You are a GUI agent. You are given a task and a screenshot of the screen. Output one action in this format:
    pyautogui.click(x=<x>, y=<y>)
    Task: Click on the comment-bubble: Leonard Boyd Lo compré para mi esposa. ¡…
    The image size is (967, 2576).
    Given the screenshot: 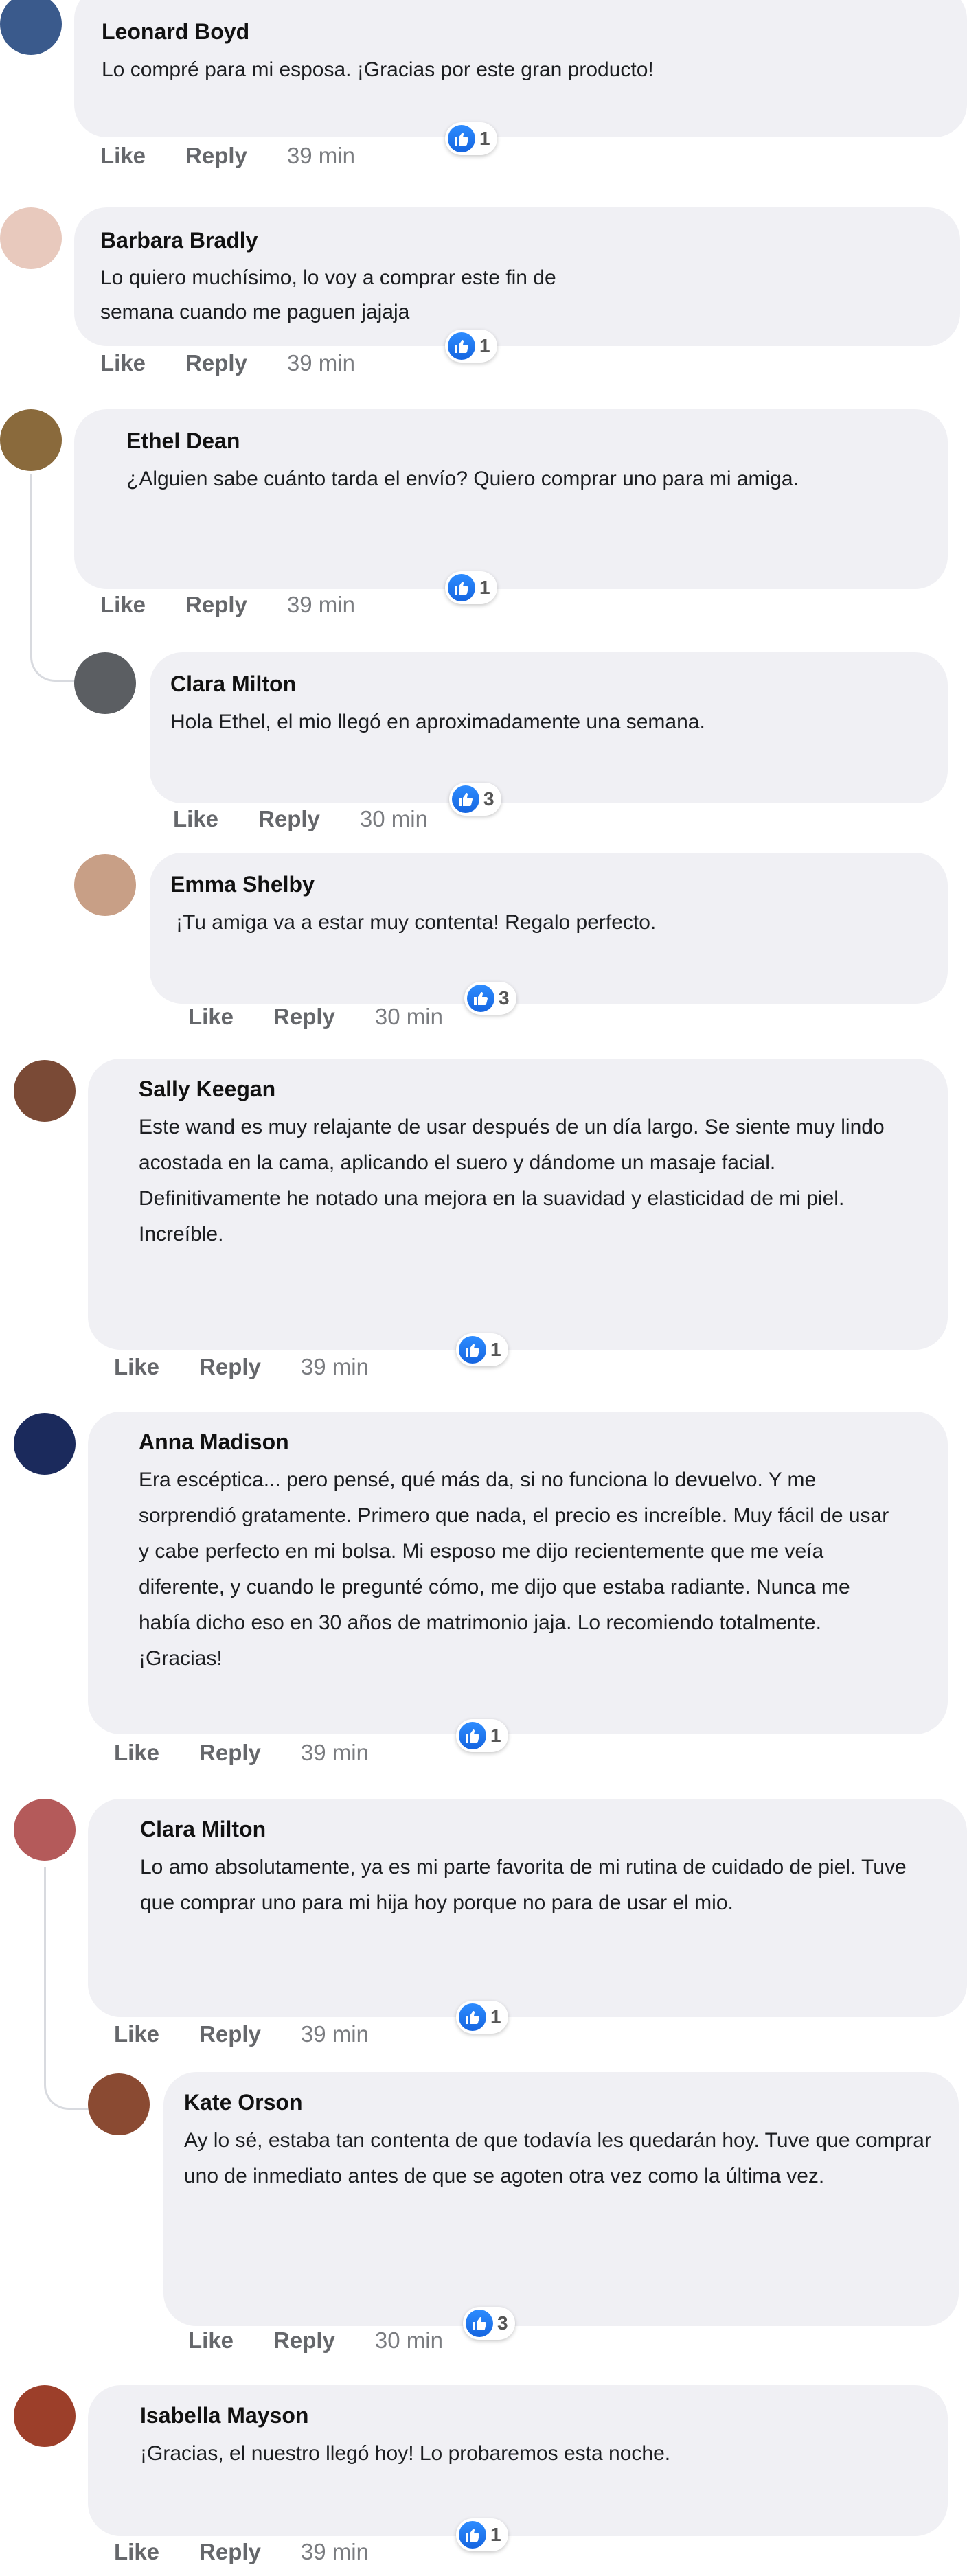 What is the action you would take?
    pyautogui.click(x=520, y=68)
    